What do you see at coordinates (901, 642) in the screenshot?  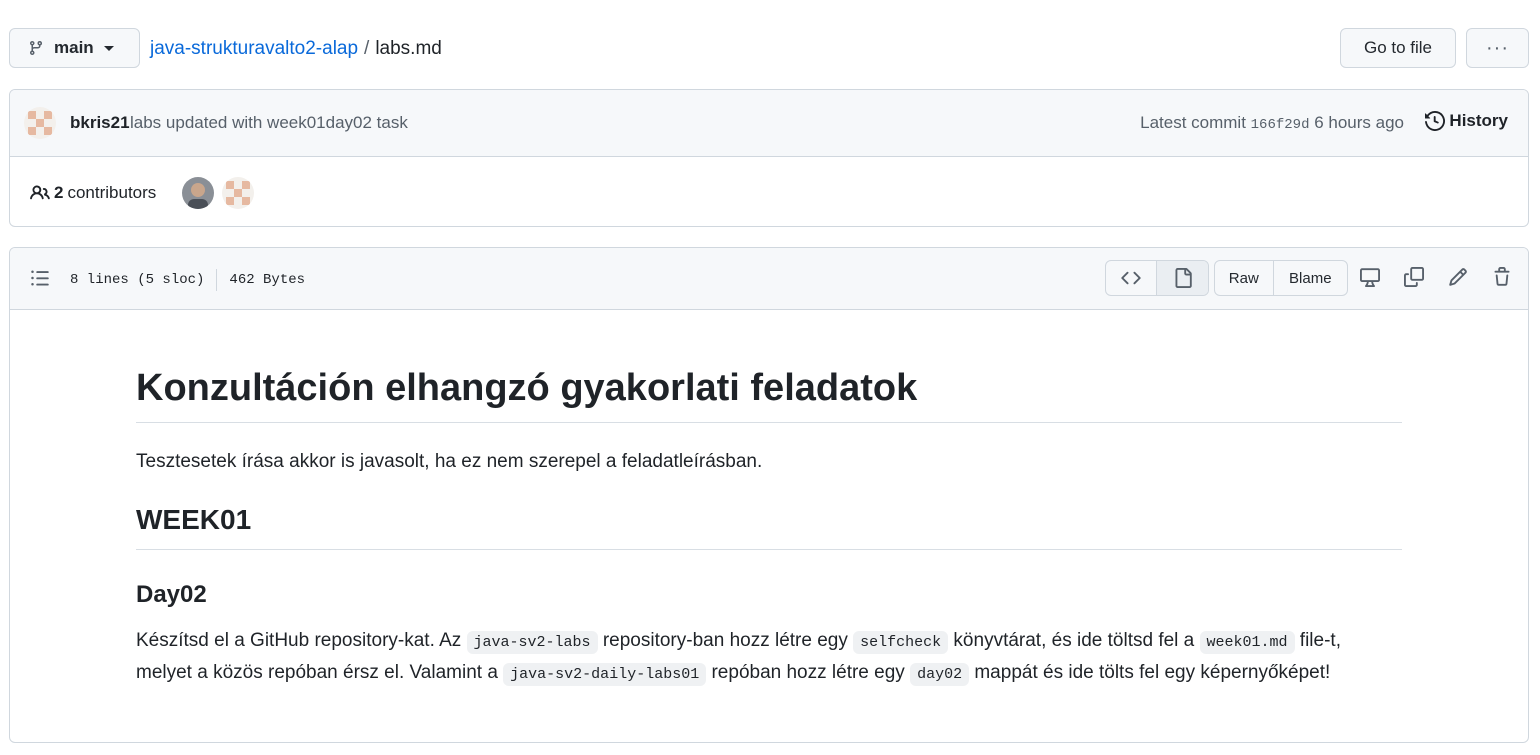 I see `inline-code: selfcheck` at bounding box center [901, 642].